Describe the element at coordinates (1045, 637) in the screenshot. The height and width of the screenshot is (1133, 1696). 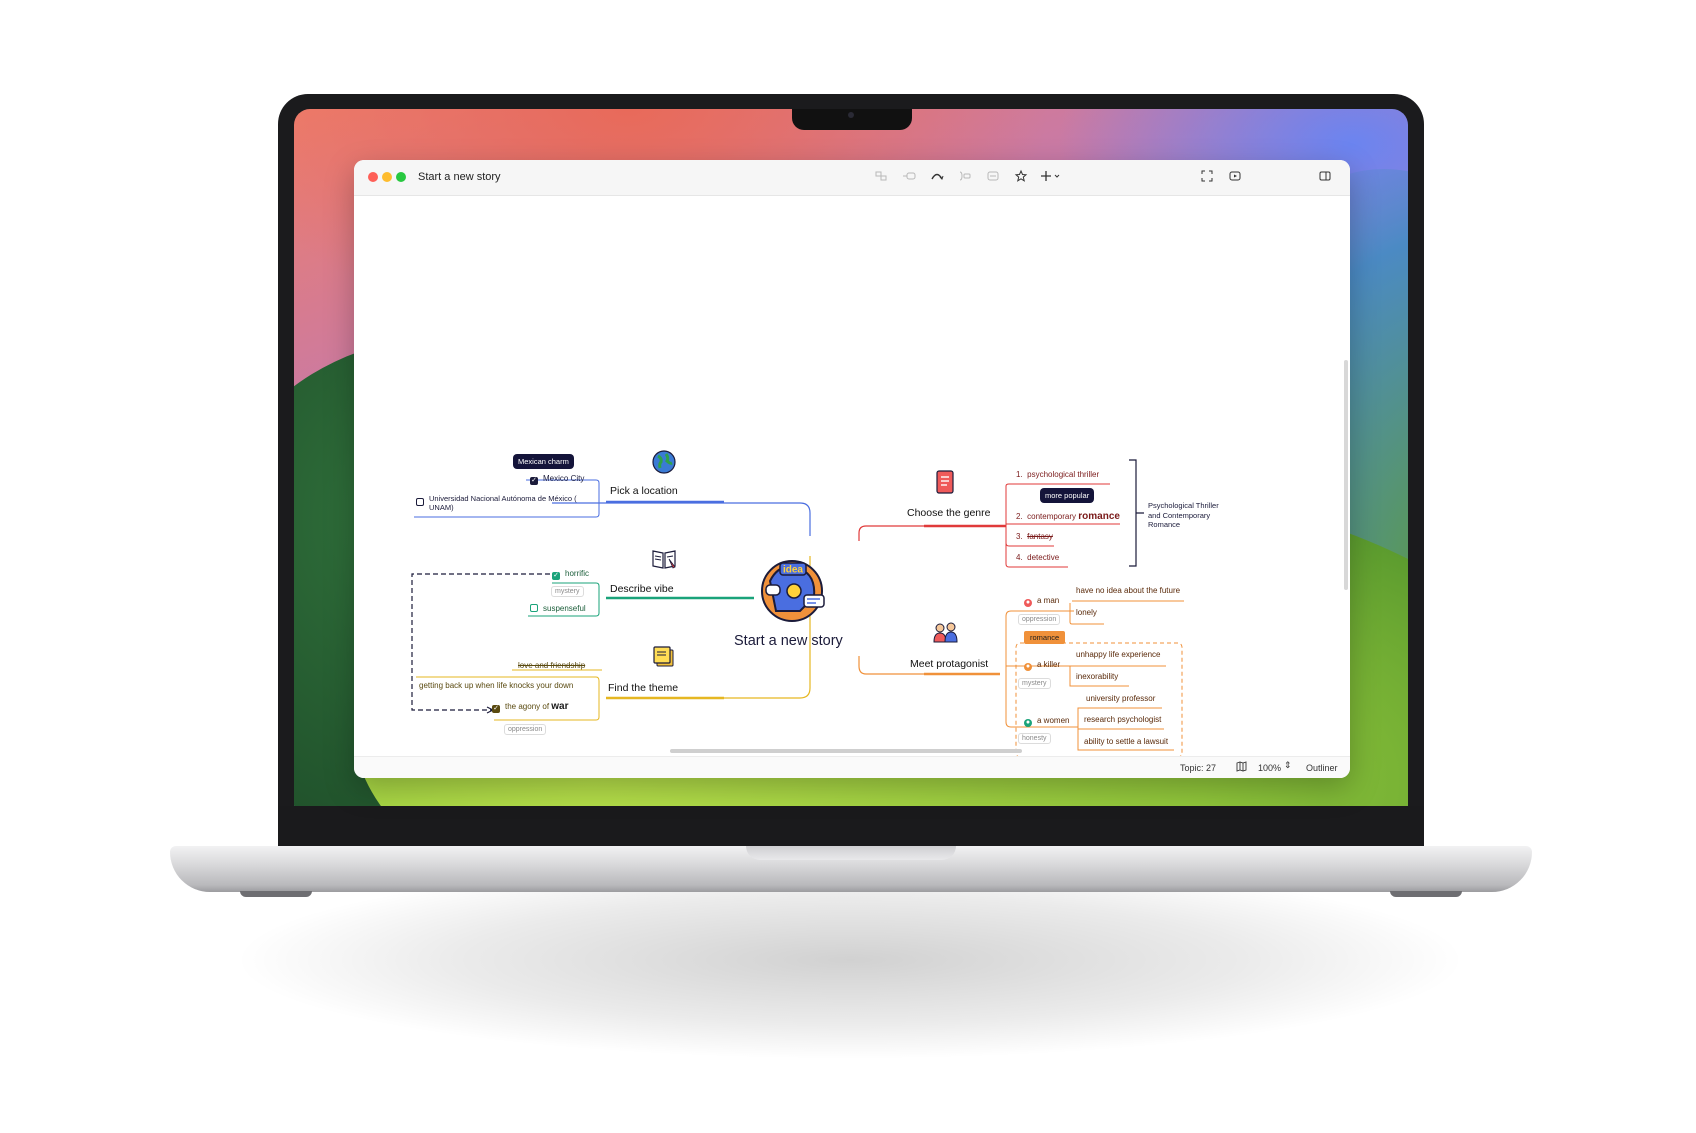
I see `label-romance: romance` at that location.